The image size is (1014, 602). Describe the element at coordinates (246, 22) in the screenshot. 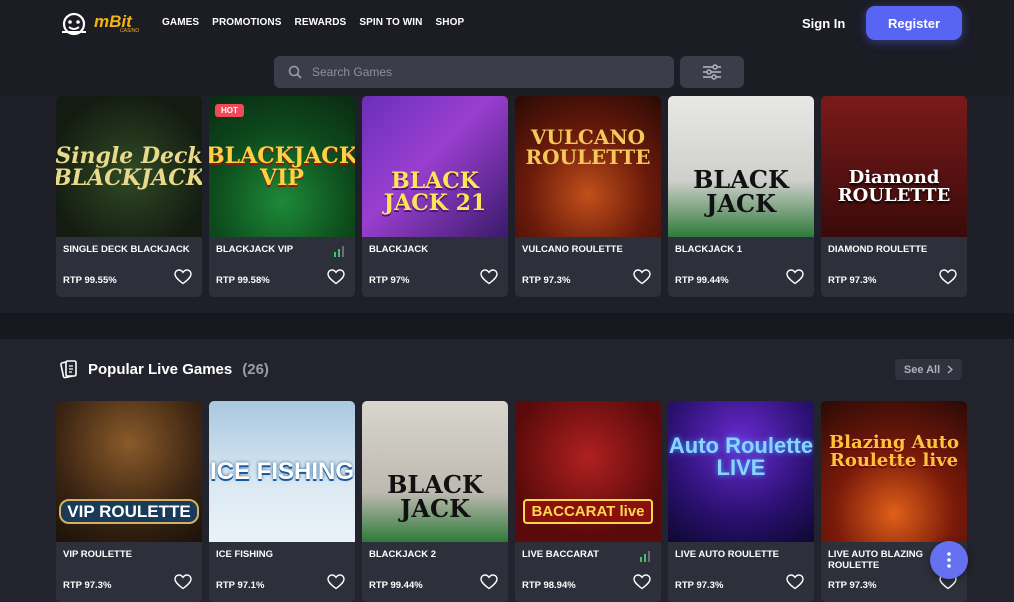

I see `nav-promotions: PROMOTIONS` at that location.